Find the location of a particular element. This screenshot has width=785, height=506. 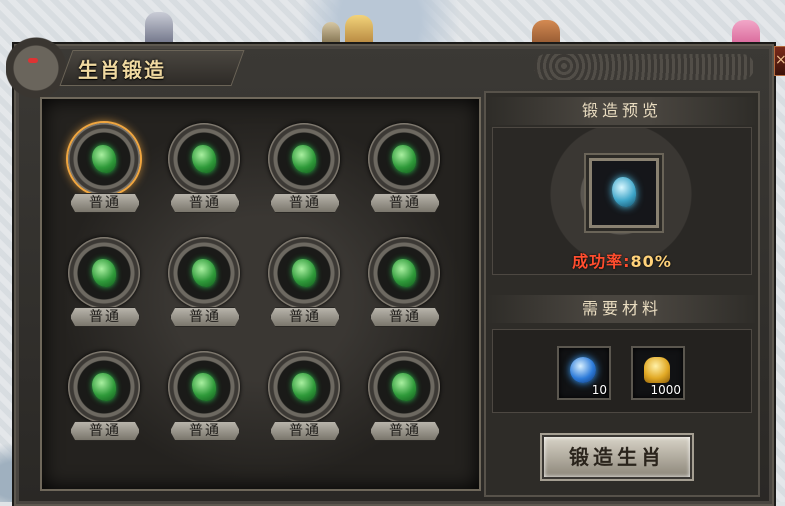

materials-area: 10 1000 is located at coordinates (622, 371).